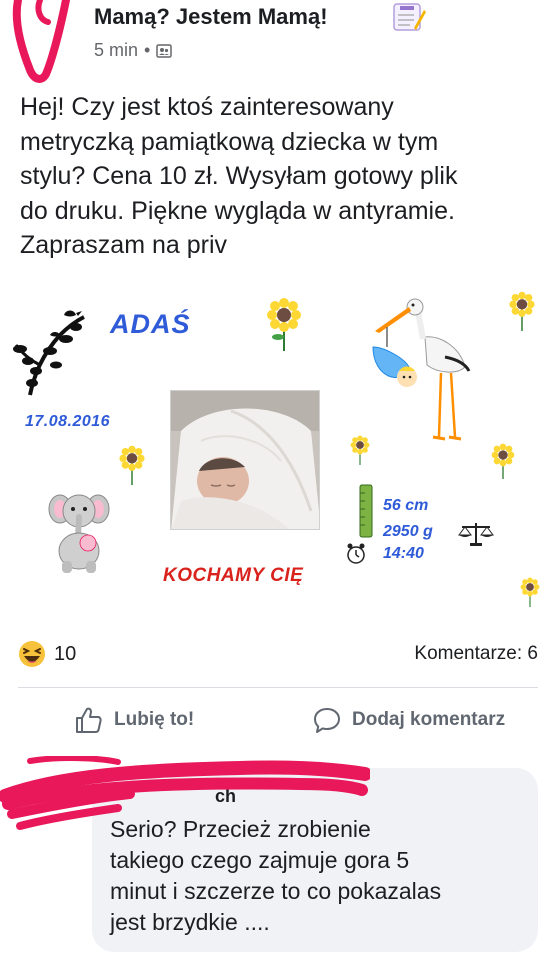 The width and height of the screenshot is (550, 960). What do you see at coordinates (65, 653) in the screenshot?
I see `reactions-count: 10` at bounding box center [65, 653].